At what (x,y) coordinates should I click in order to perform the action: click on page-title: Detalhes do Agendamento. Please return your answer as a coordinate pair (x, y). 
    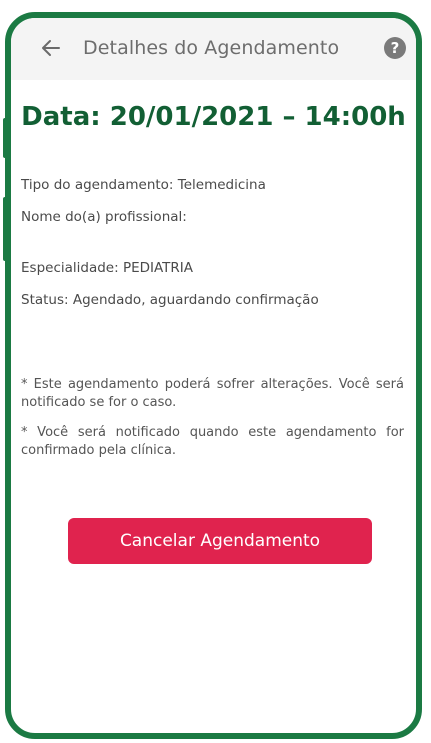
    Looking at the image, I should click on (211, 48).